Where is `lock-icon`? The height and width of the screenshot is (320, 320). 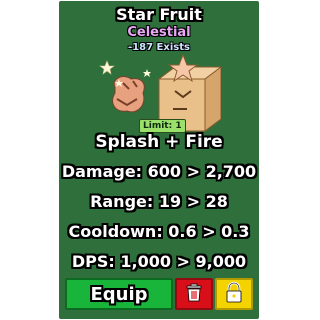
lock-icon is located at coordinates (234, 294).